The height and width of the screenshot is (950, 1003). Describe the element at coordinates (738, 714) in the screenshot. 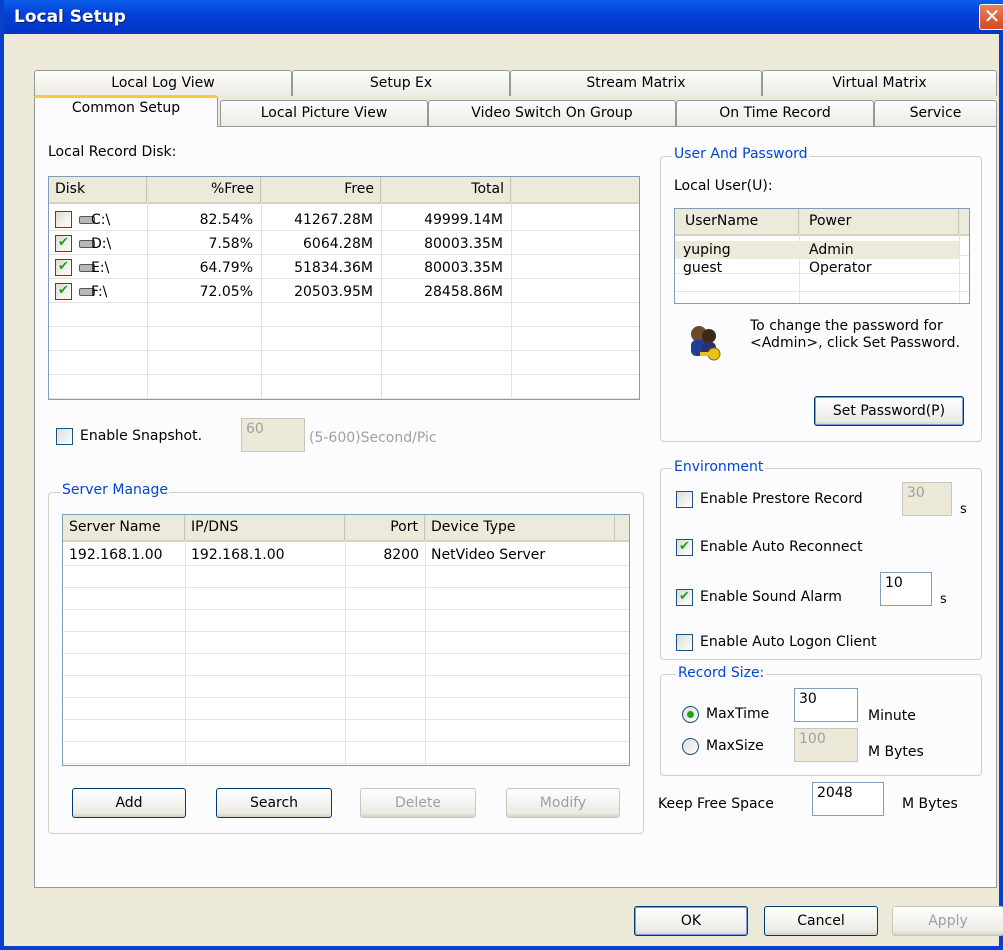

I see `max-time-label: MaxTime` at that location.